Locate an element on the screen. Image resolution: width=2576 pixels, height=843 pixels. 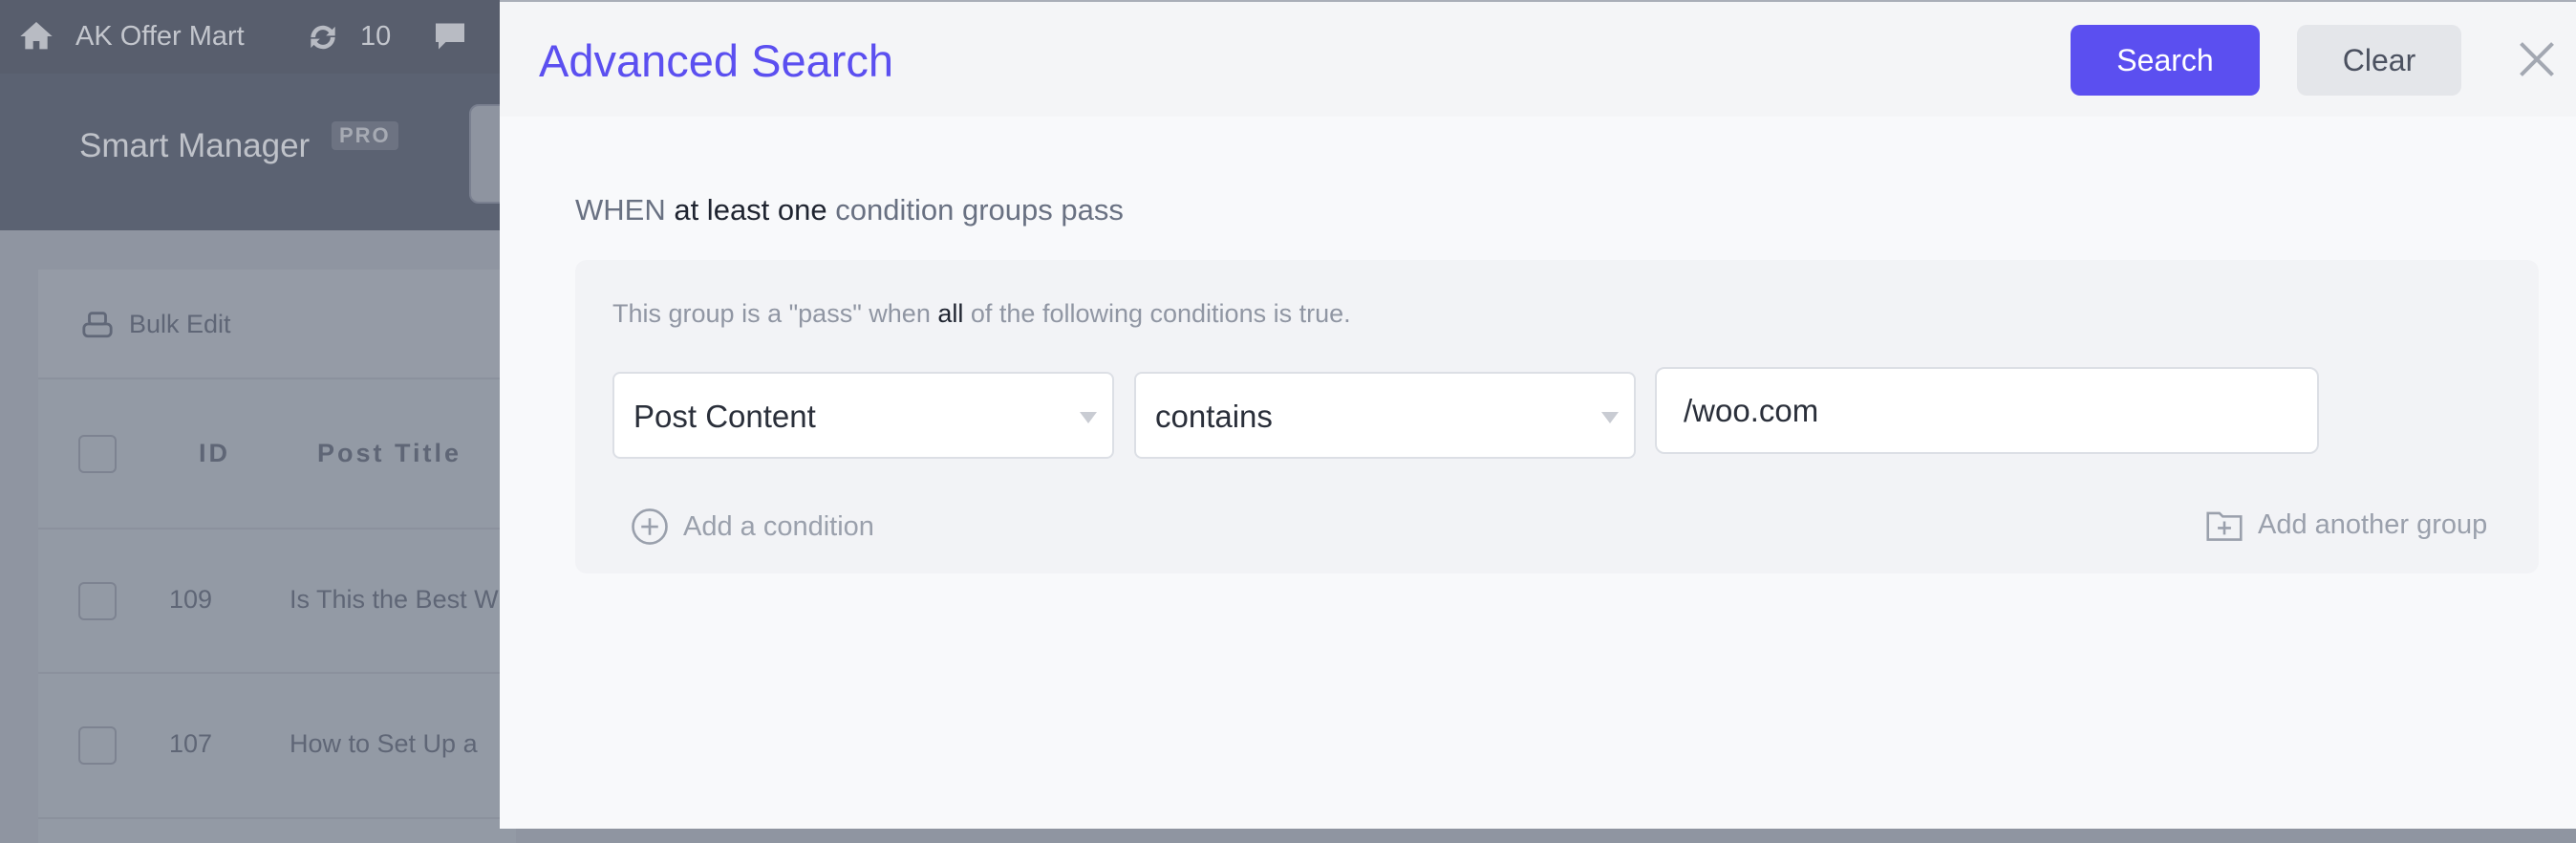
site-name-link: AK Offer Mart is located at coordinates (160, 37).